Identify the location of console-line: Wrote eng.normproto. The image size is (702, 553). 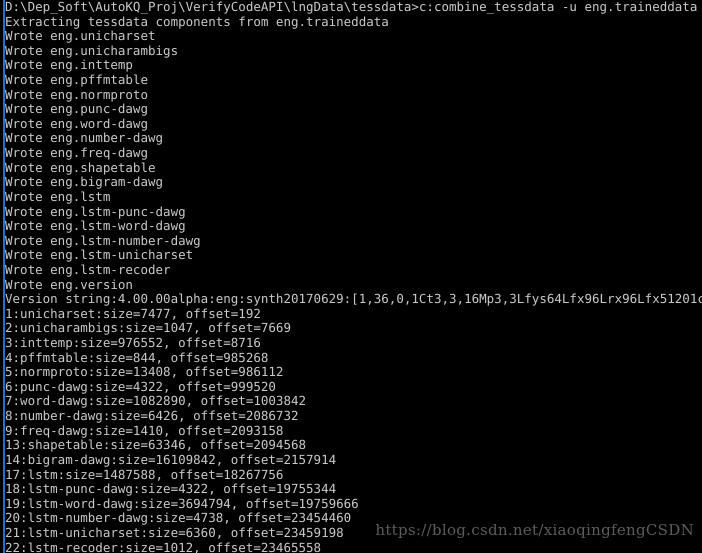
(76, 94).